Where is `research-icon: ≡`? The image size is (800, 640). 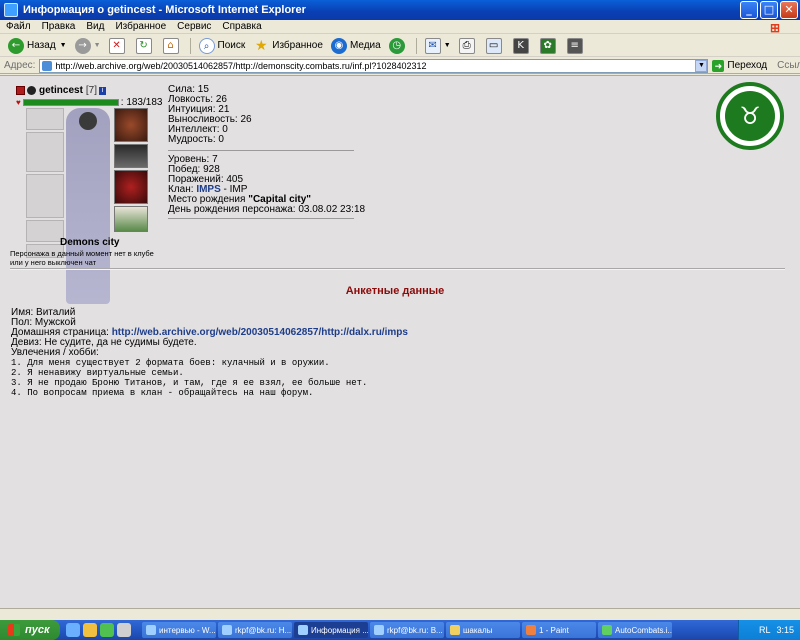
research-icon: ≡ is located at coordinates (574, 45).